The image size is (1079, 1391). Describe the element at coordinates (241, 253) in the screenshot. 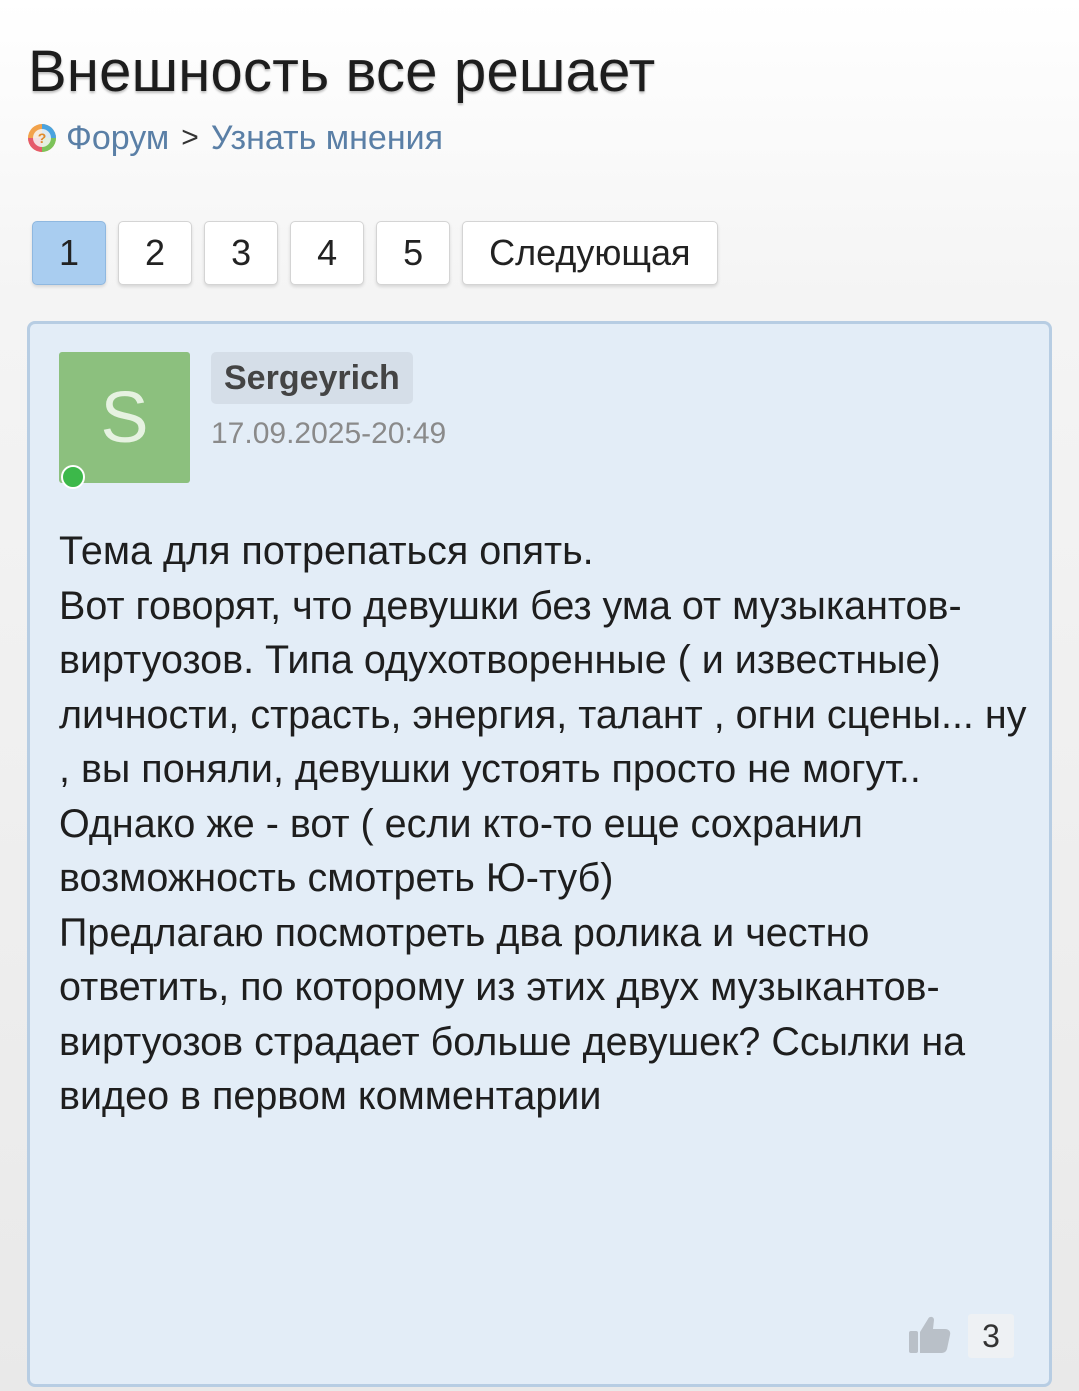

I see `page-button-3: 3` at that location.